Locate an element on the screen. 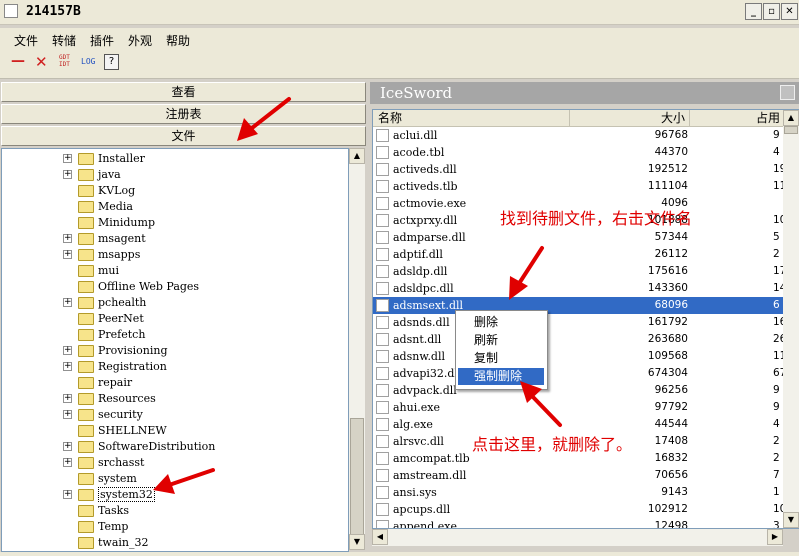 The height and width of the screenshot is (556, 799). tree-item: + java is located at coordinates (175, 175).